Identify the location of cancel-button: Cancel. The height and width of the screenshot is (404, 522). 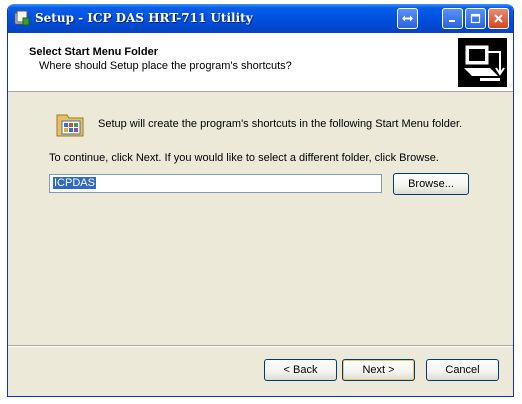
(462, 370).